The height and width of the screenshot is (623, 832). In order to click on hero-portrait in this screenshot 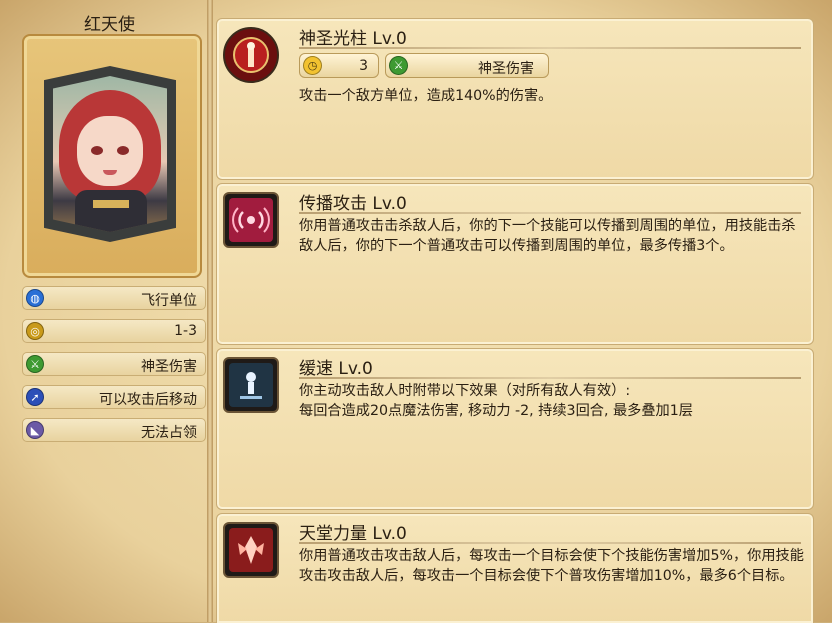, I will do `click(110, 154)`.